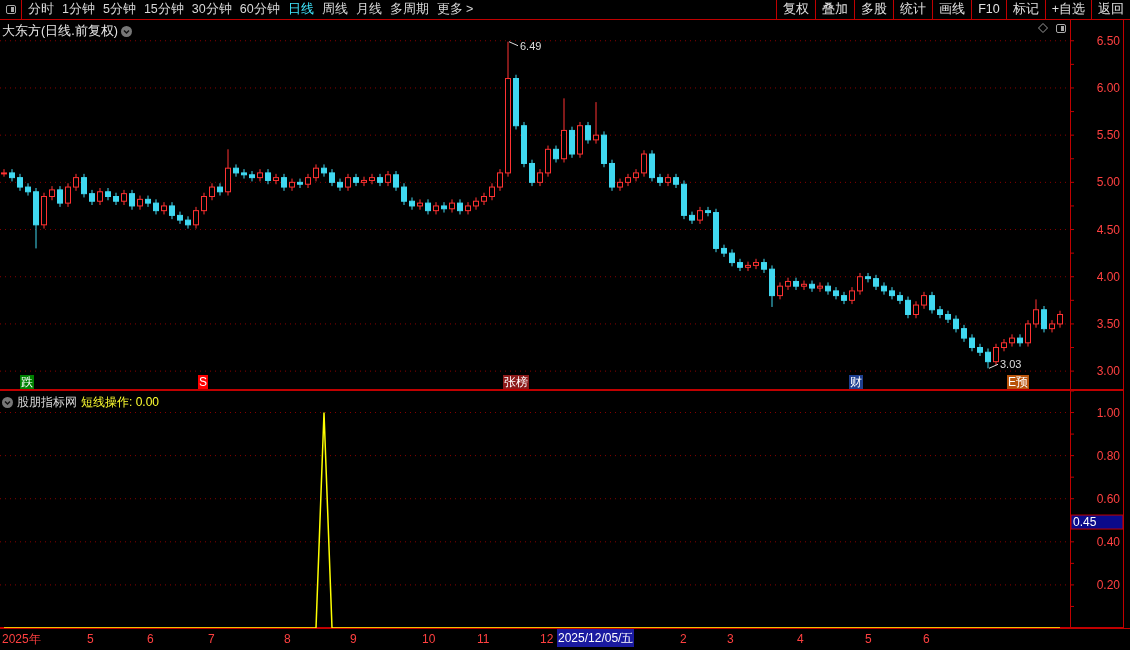 This screenshot has width=1130, height=650. What do you see at coordinates (211, 639) in the screenshot?
I see `date-label: 7` at bounding box center [211, 639].